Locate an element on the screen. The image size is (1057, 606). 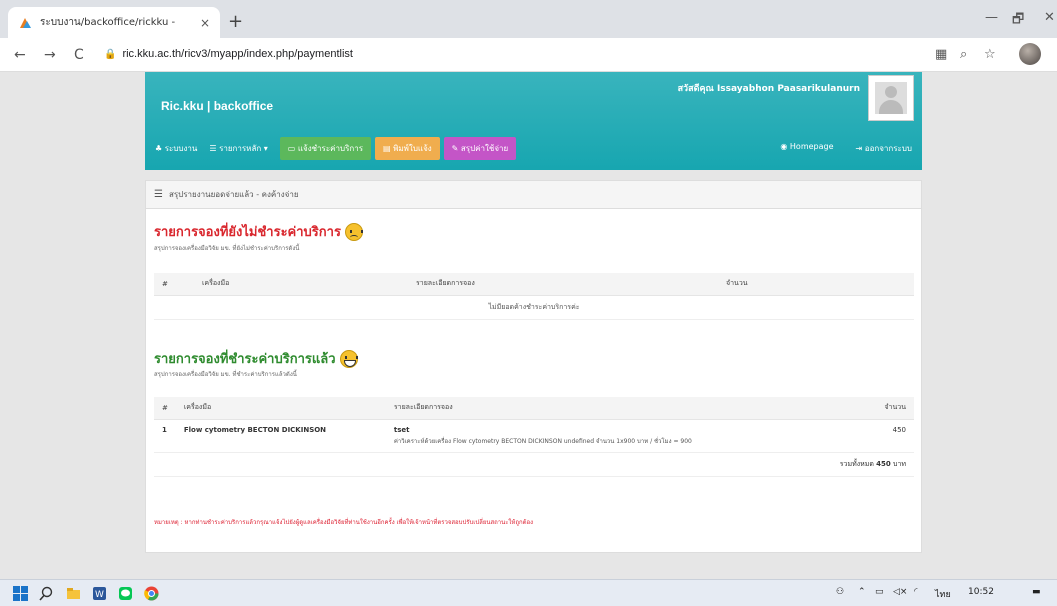
tab-close-icon: × is located at coordinates (205, 23).